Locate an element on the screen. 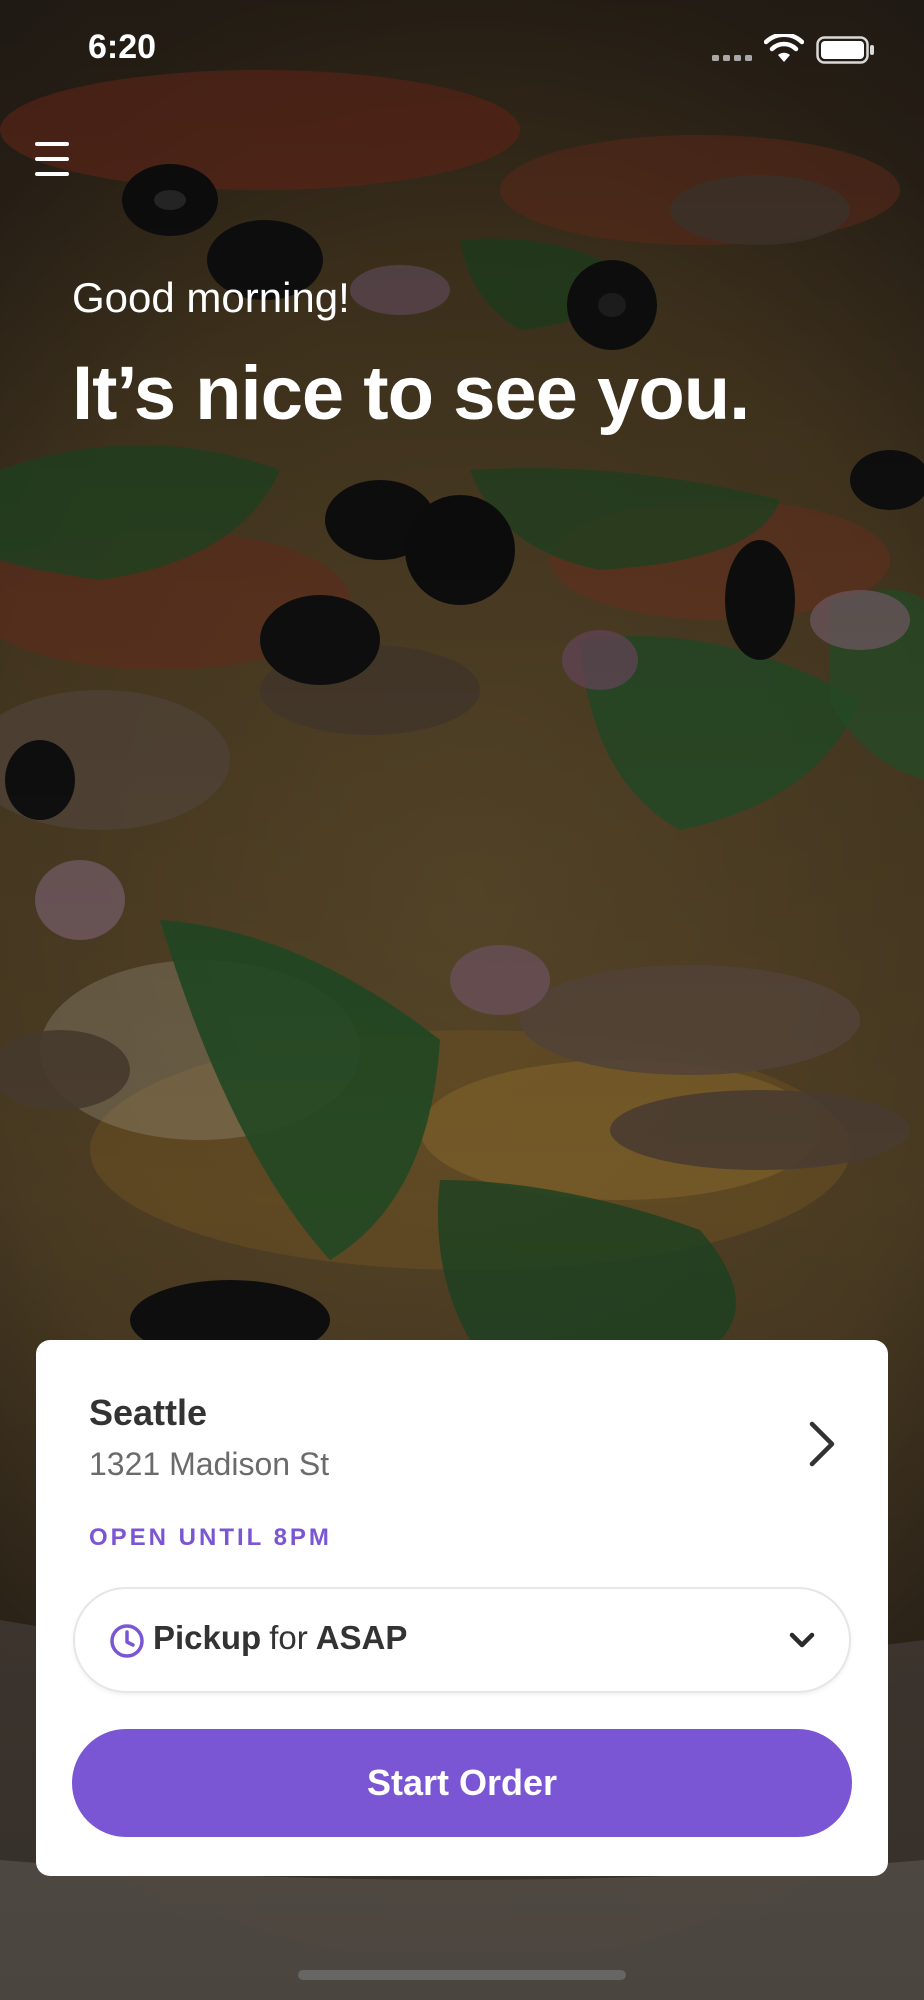 The height and width of the screenshot is (2000, 924). pickup-summary: Pickup for ASAP is located at coordinates (280, 1638).